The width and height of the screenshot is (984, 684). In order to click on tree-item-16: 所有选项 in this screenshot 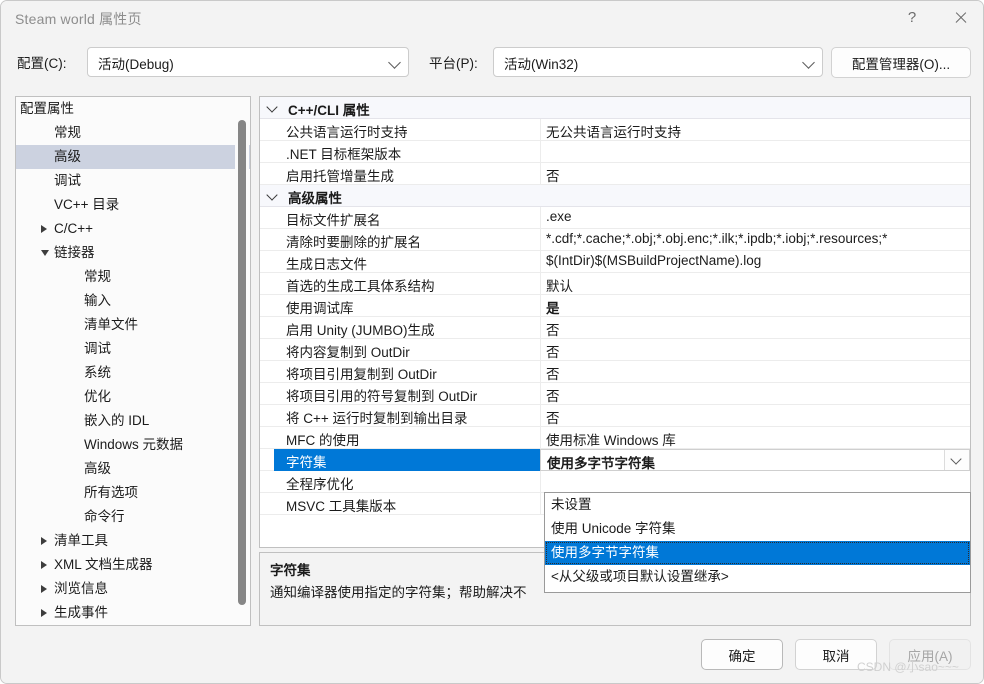, I will do `click(133, 493)`.